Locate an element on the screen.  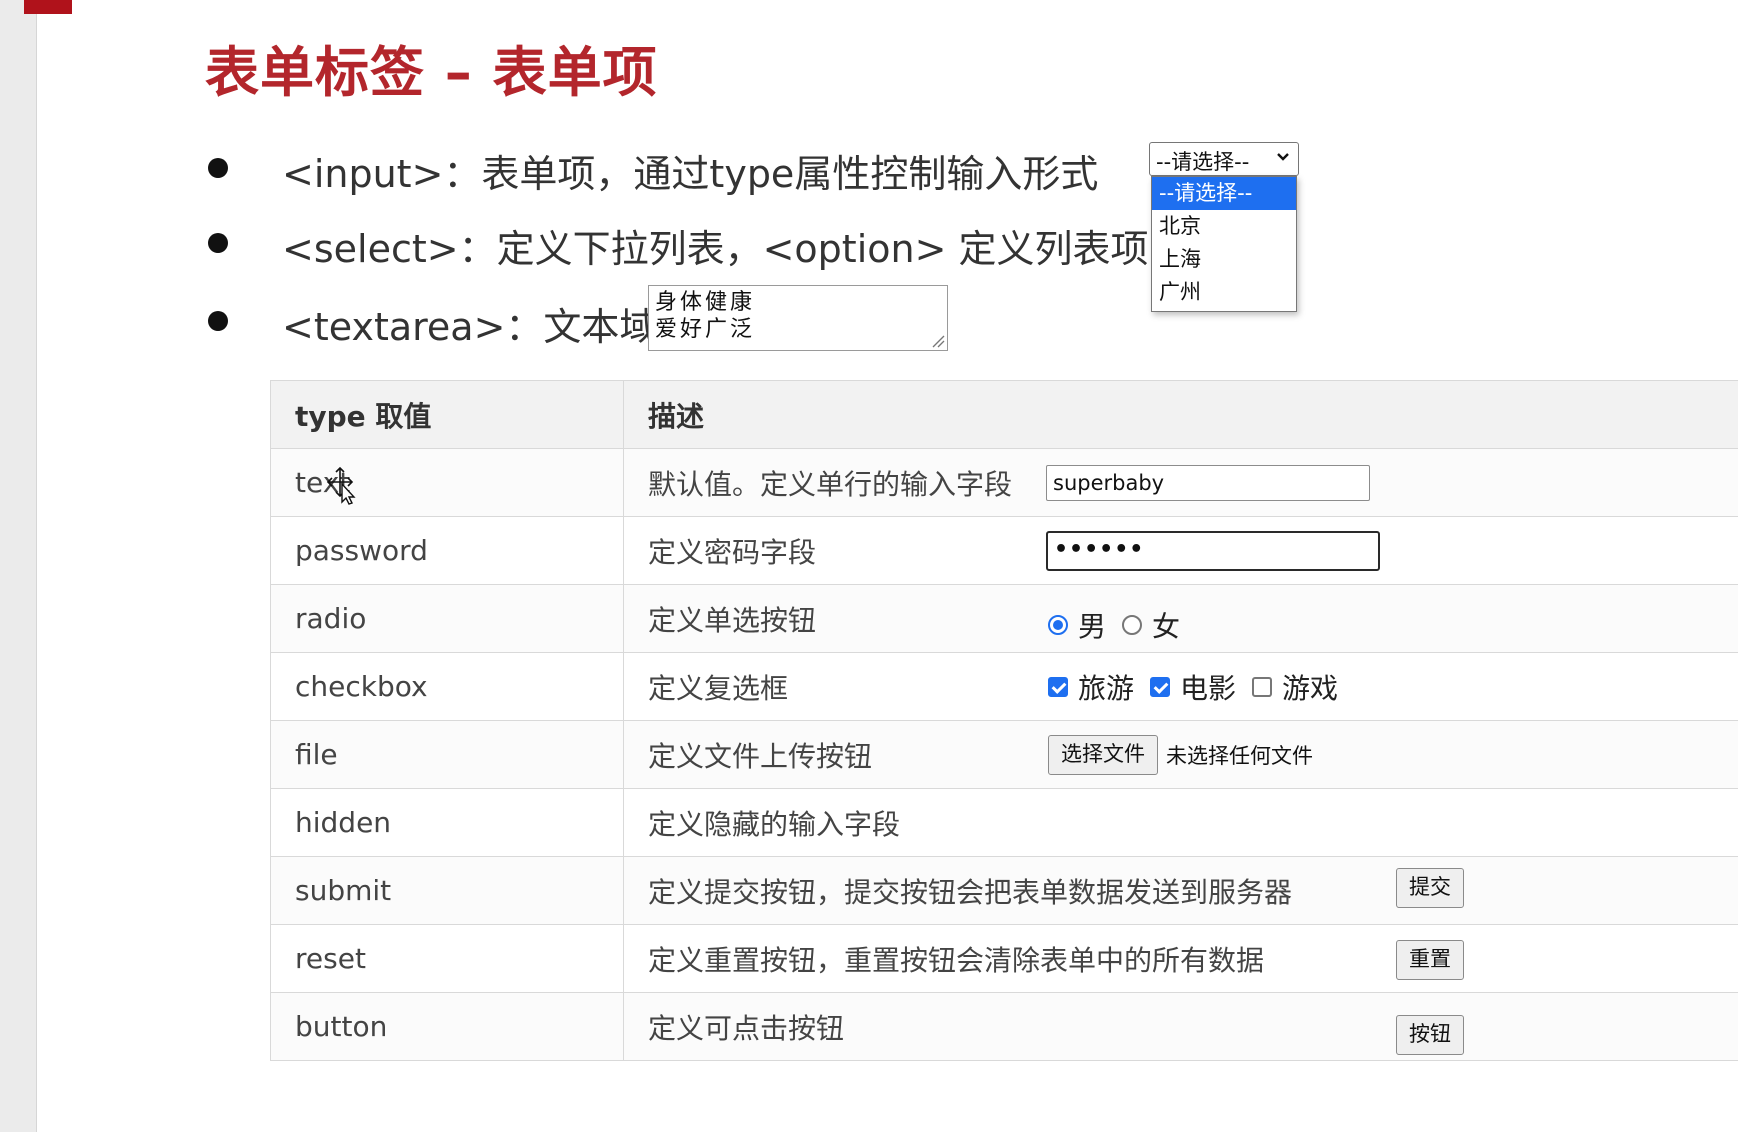
demo-password-input: •••••• is located at coordinates (1213, 550).